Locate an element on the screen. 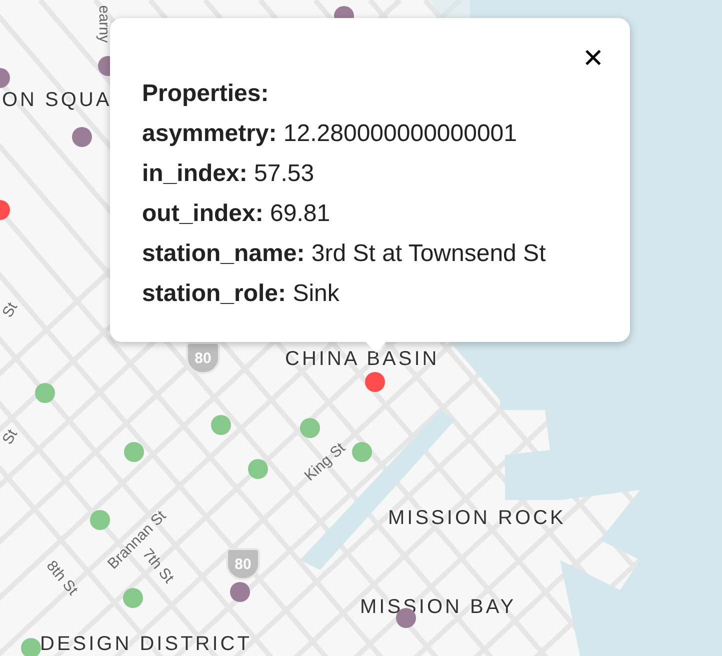 The height and width of the screenshot is (656, 722). area-label: DESIGN DISTRICT is located at coordinates (146, 644).